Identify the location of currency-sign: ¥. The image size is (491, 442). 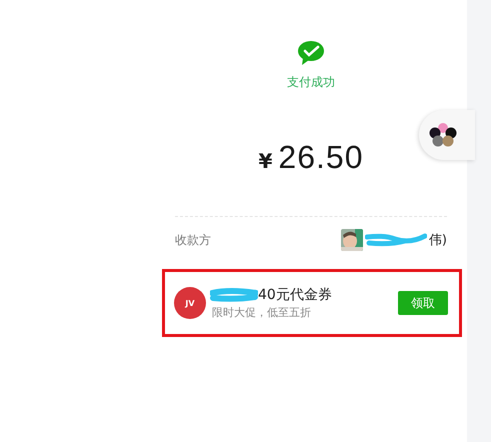
(265, 161).